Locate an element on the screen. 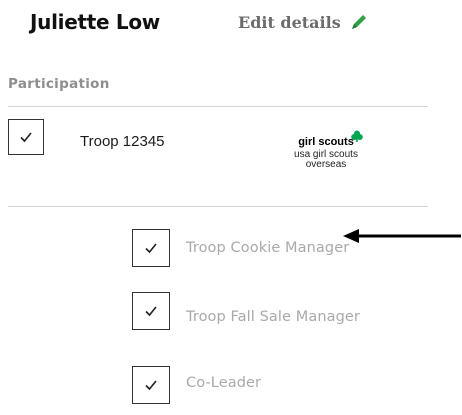 This screenshot has width=462, height=415. troop-label: Troop 12345 is located at coordinates (122, 141).